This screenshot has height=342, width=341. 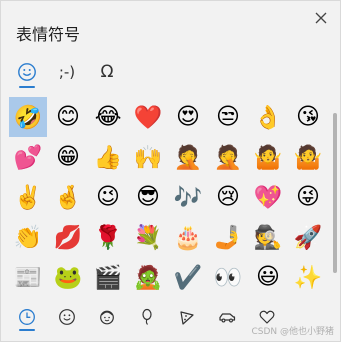 I want to click on emoji-cell: 💐, so click(x=148, y=237).